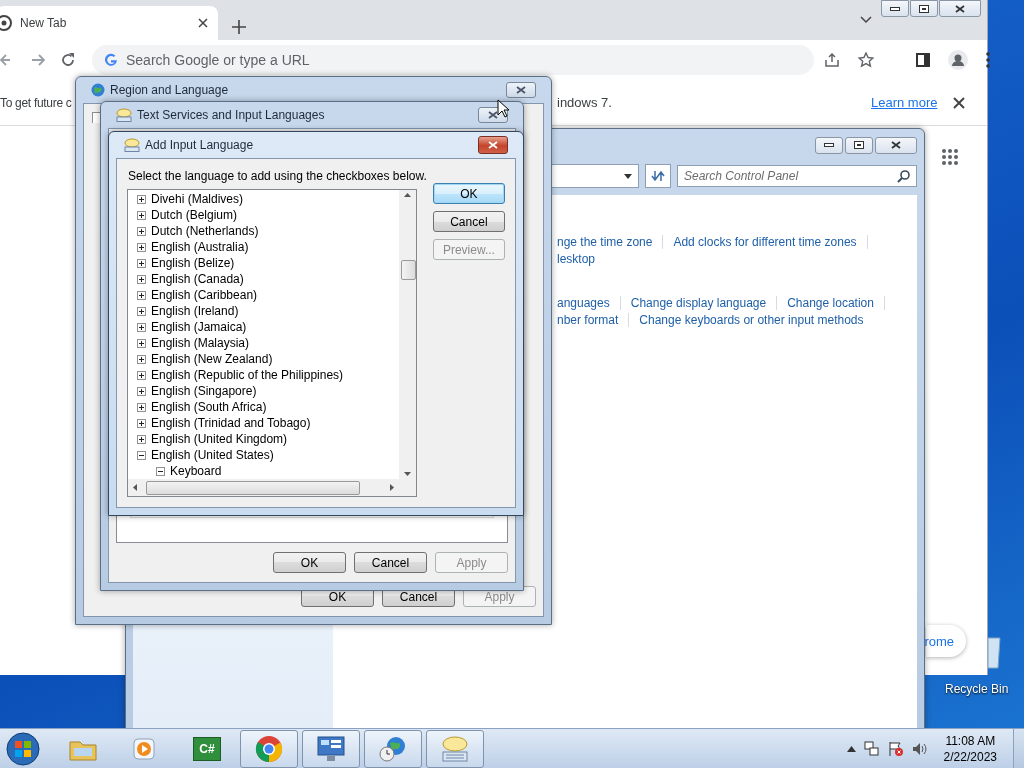  I want to click on horizontal-scrollbar, so click(263, 487).